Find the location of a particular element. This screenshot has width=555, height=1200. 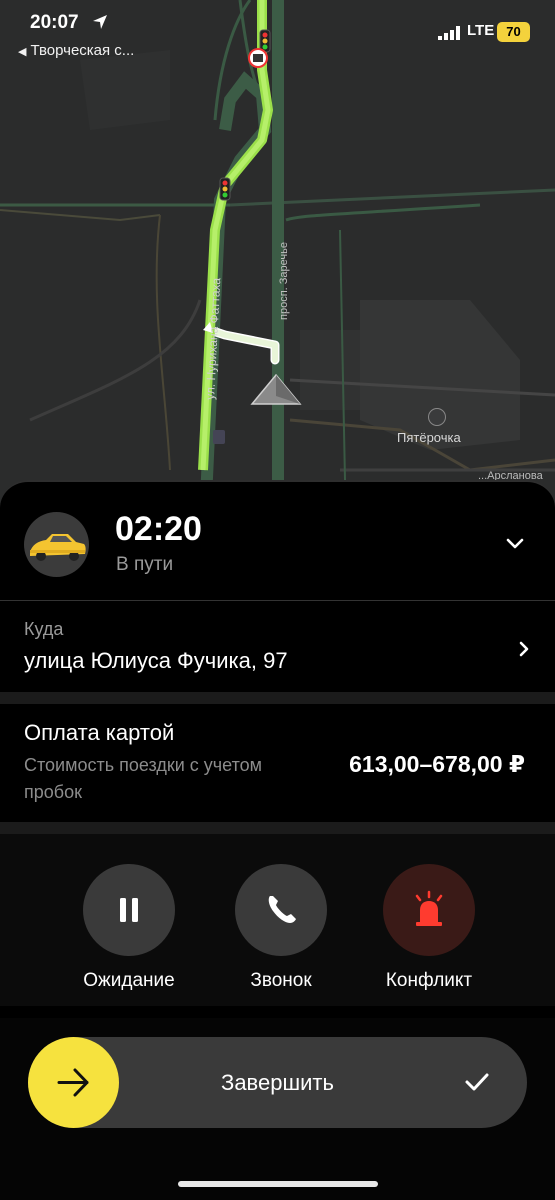

home-indicator is located at coordinates (278, 1184).